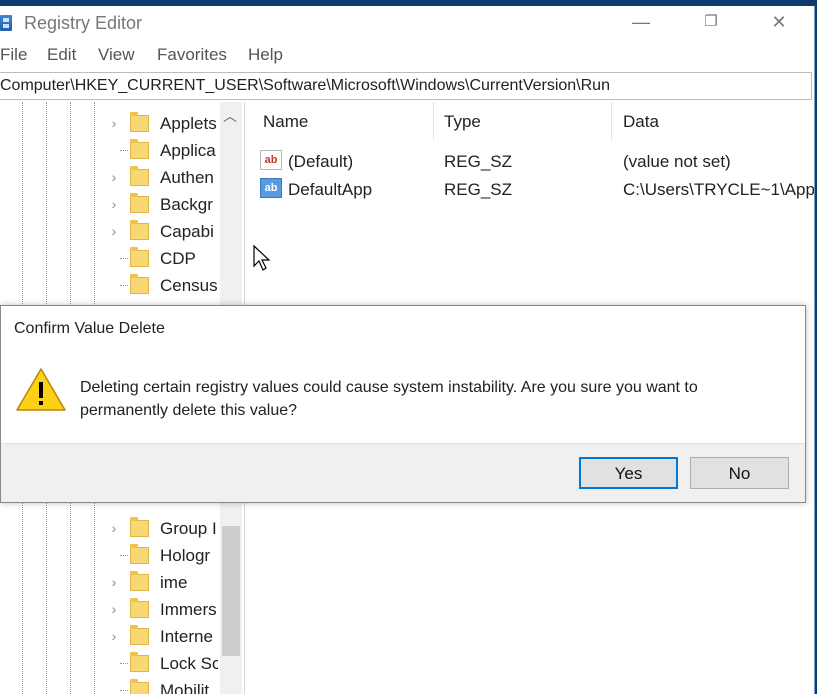 The width and height of the screenshot is (817, 694). What do you see at coordinates (711, 23) in the screenshot?
I see `maximize-button: ❐` at bounding box center [711, 23].